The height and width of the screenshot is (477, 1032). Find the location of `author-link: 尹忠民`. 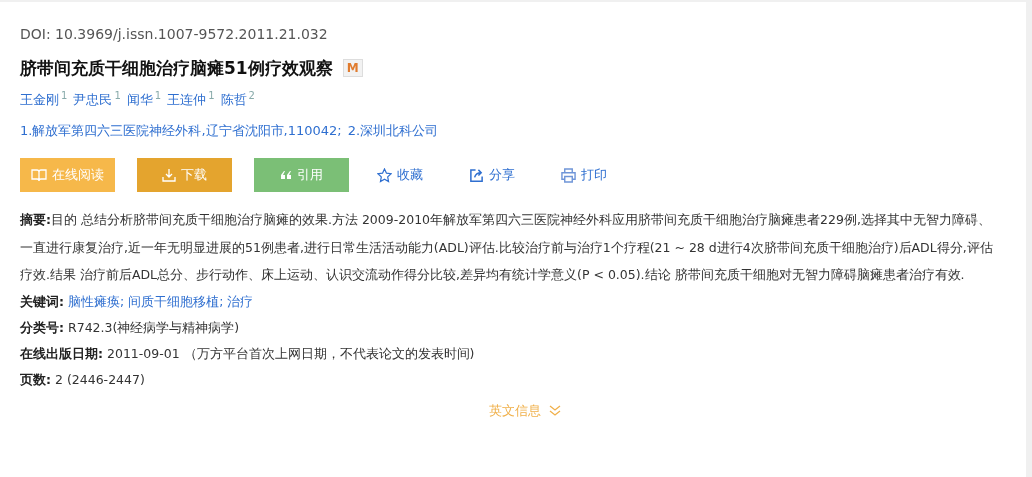

author-link: 尹忠民 is located at coordinates (93, 100).